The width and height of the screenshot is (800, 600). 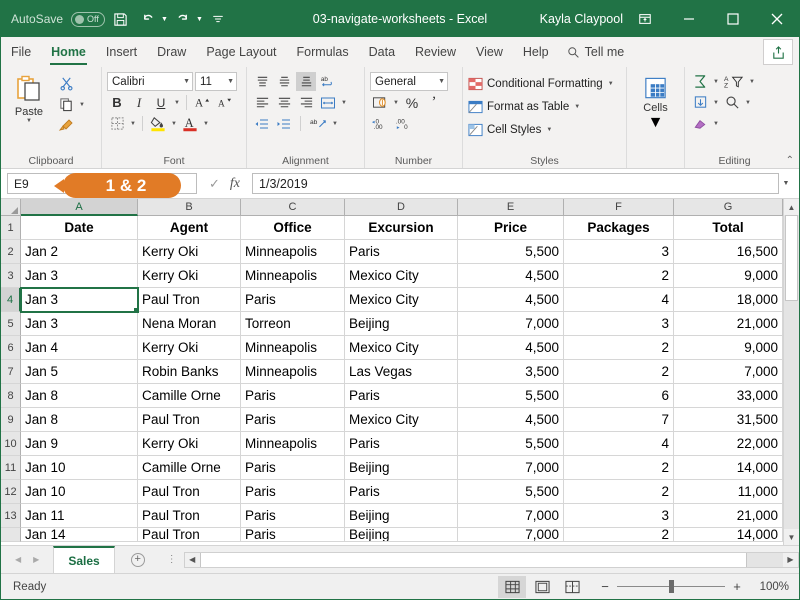 What do you see at coordinates (716, 124) in the screenshot?
I see `clear-dropdown-icon: ▼` at bounding box center [716, 124].